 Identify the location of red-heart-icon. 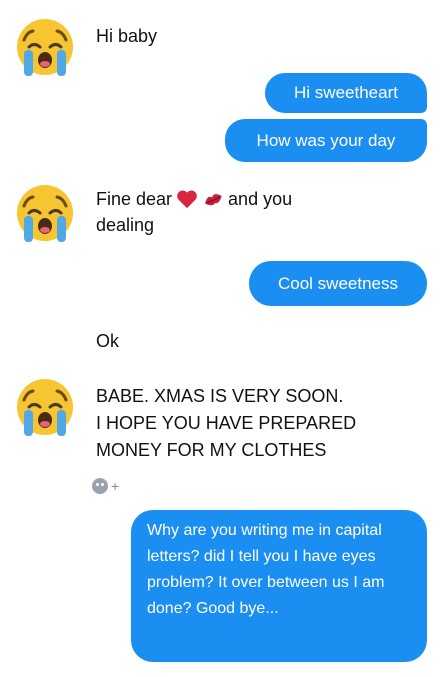
(187, 199).